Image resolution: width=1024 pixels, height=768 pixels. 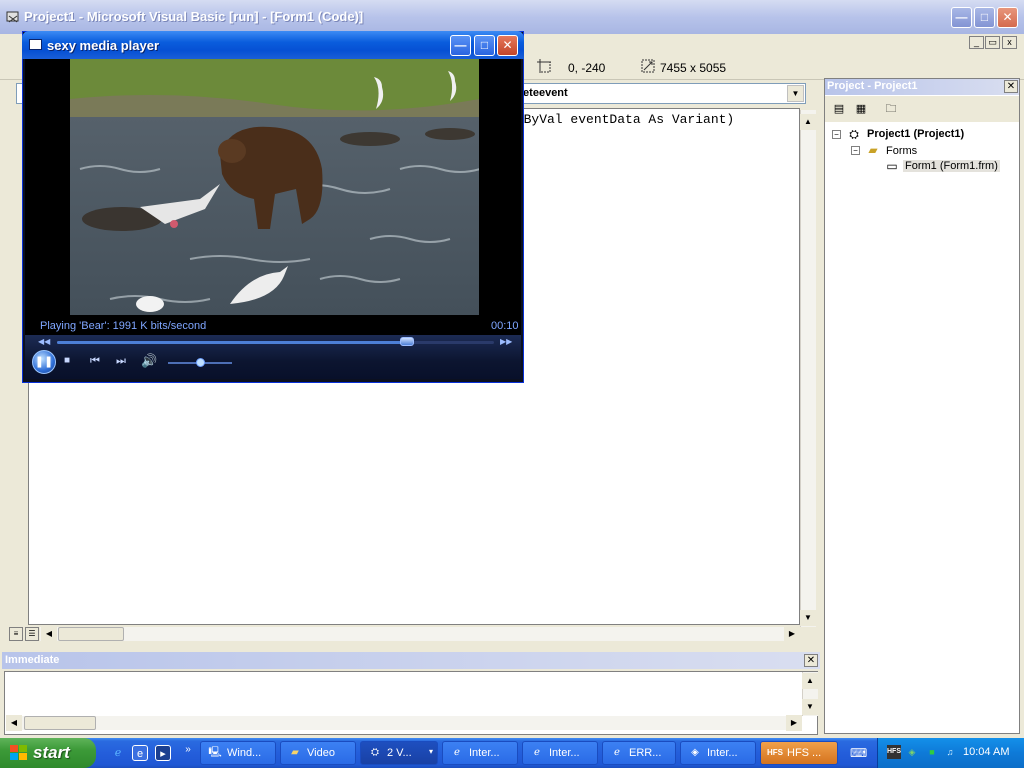 I want to click on keyboard-icon: ⌨, so click(x=858, y=753).